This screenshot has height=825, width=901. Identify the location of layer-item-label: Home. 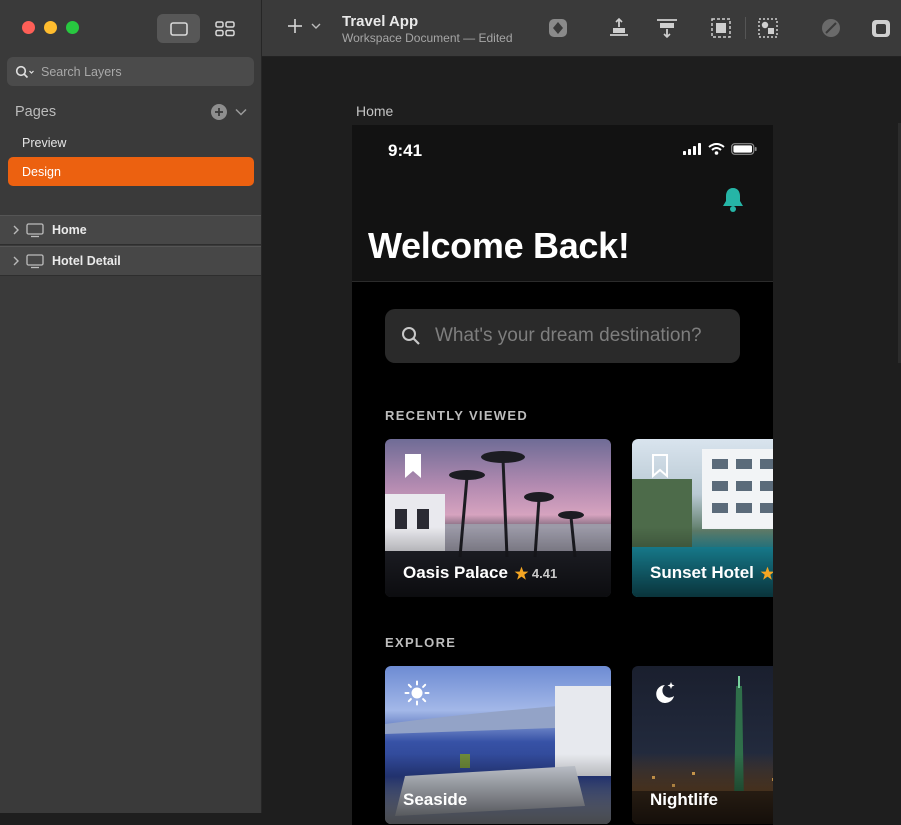
(69, 230).